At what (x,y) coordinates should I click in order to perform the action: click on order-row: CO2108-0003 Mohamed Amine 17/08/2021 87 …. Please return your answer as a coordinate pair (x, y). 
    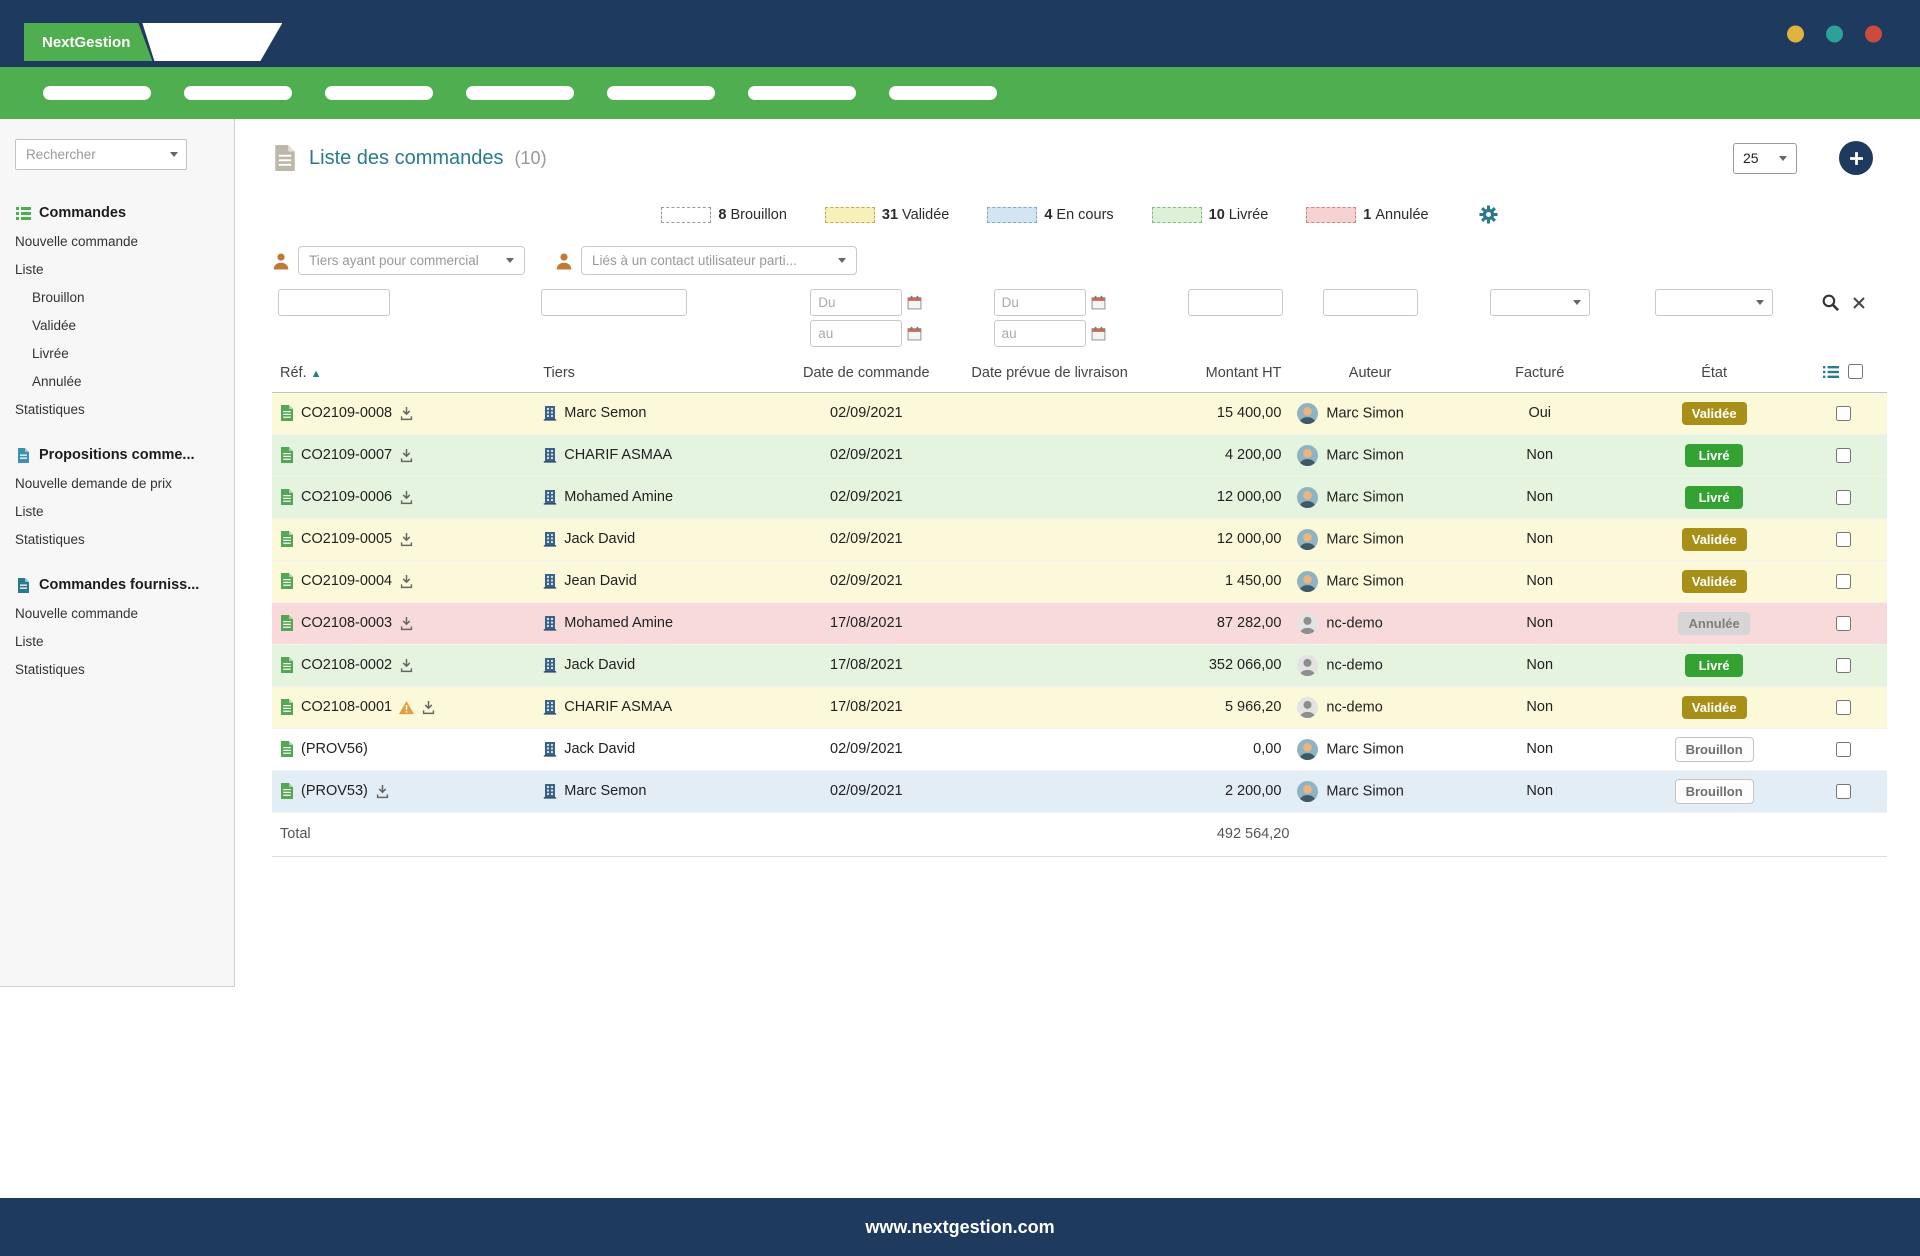
    Looking at the image, I should click on (1079, 623).